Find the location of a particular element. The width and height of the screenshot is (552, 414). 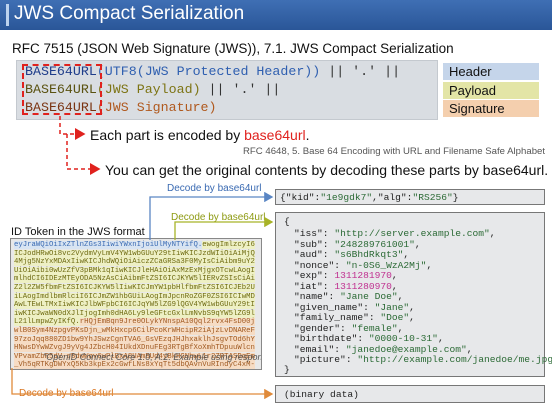

payload-connector is located at coordinates (224, 228).